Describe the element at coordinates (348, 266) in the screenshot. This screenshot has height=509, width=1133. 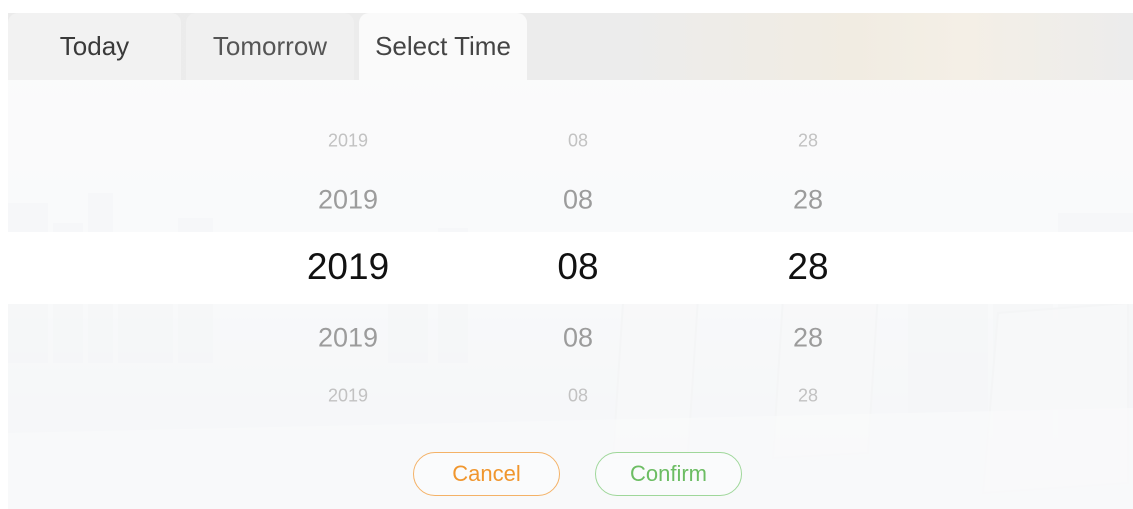
I see `year-selected: 2019` at that location.